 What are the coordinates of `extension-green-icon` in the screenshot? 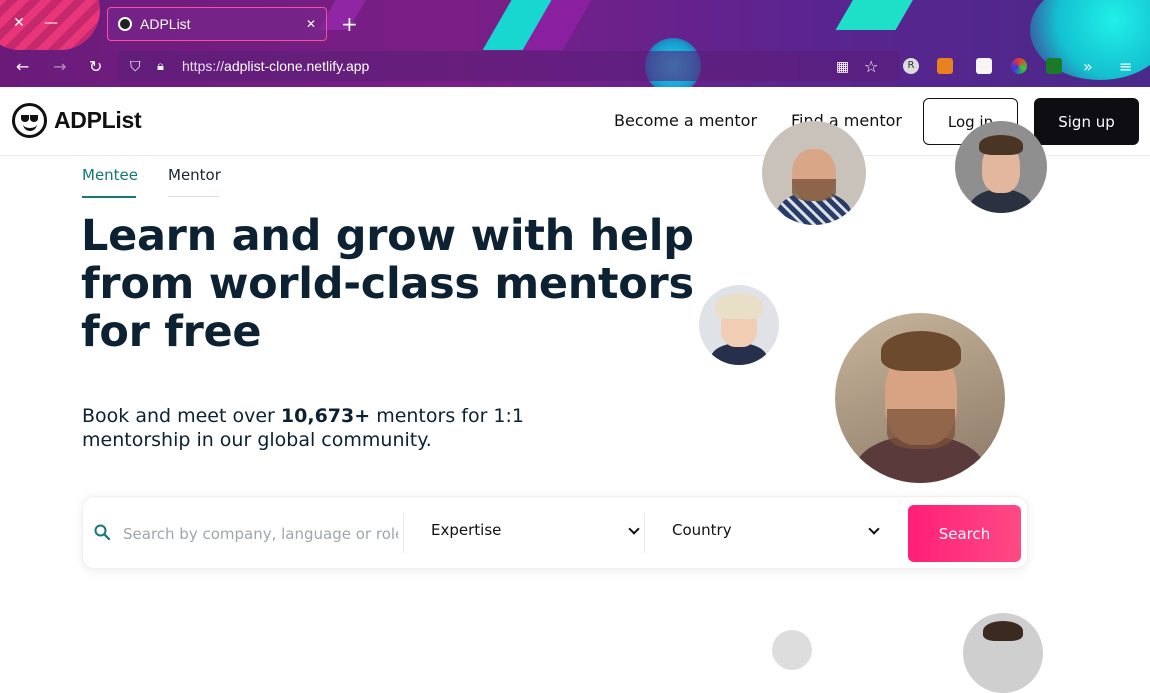 It's located at (1054, 66).